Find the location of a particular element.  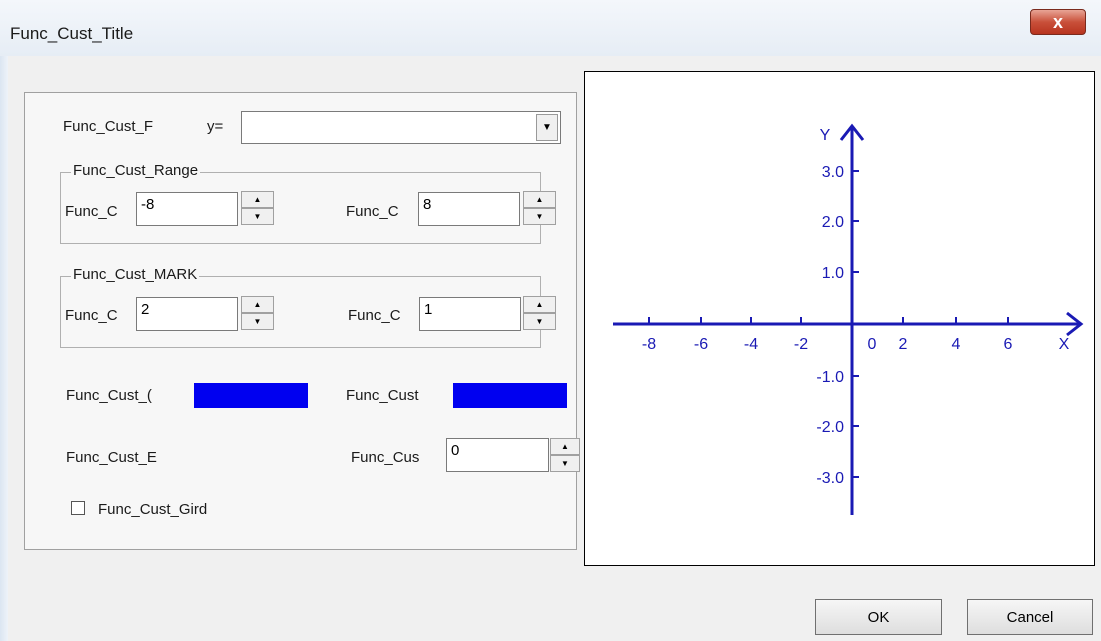

y-tick-label: 1.0 is located at coordinates (833, 273).